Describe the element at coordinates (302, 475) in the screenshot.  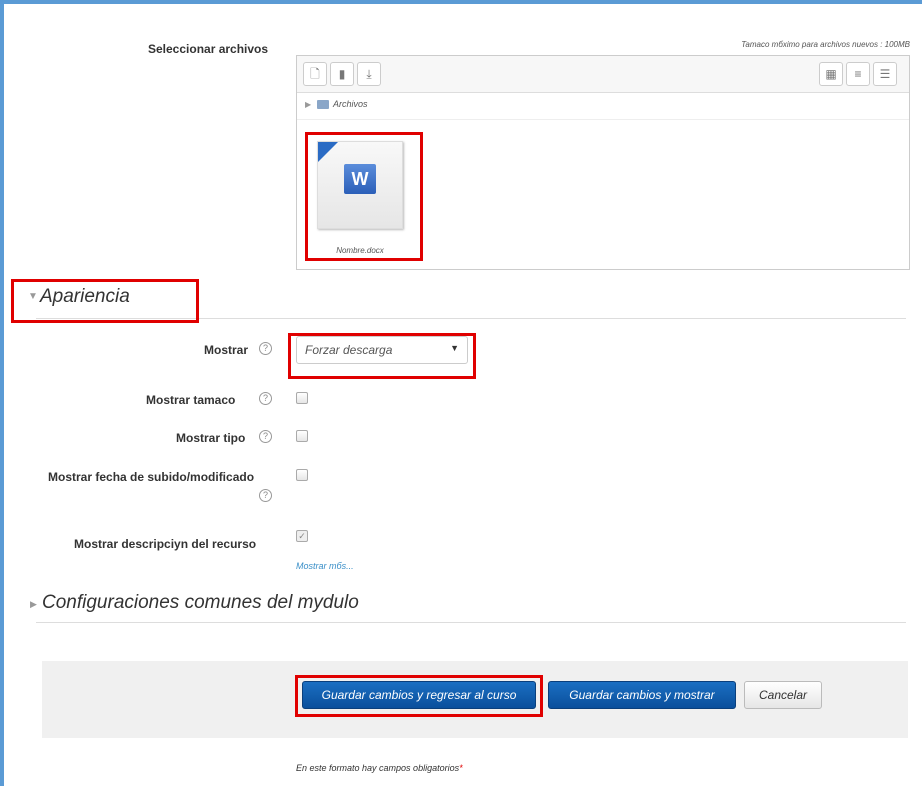
I see `mostrar-fecha-checkbox` at that location.